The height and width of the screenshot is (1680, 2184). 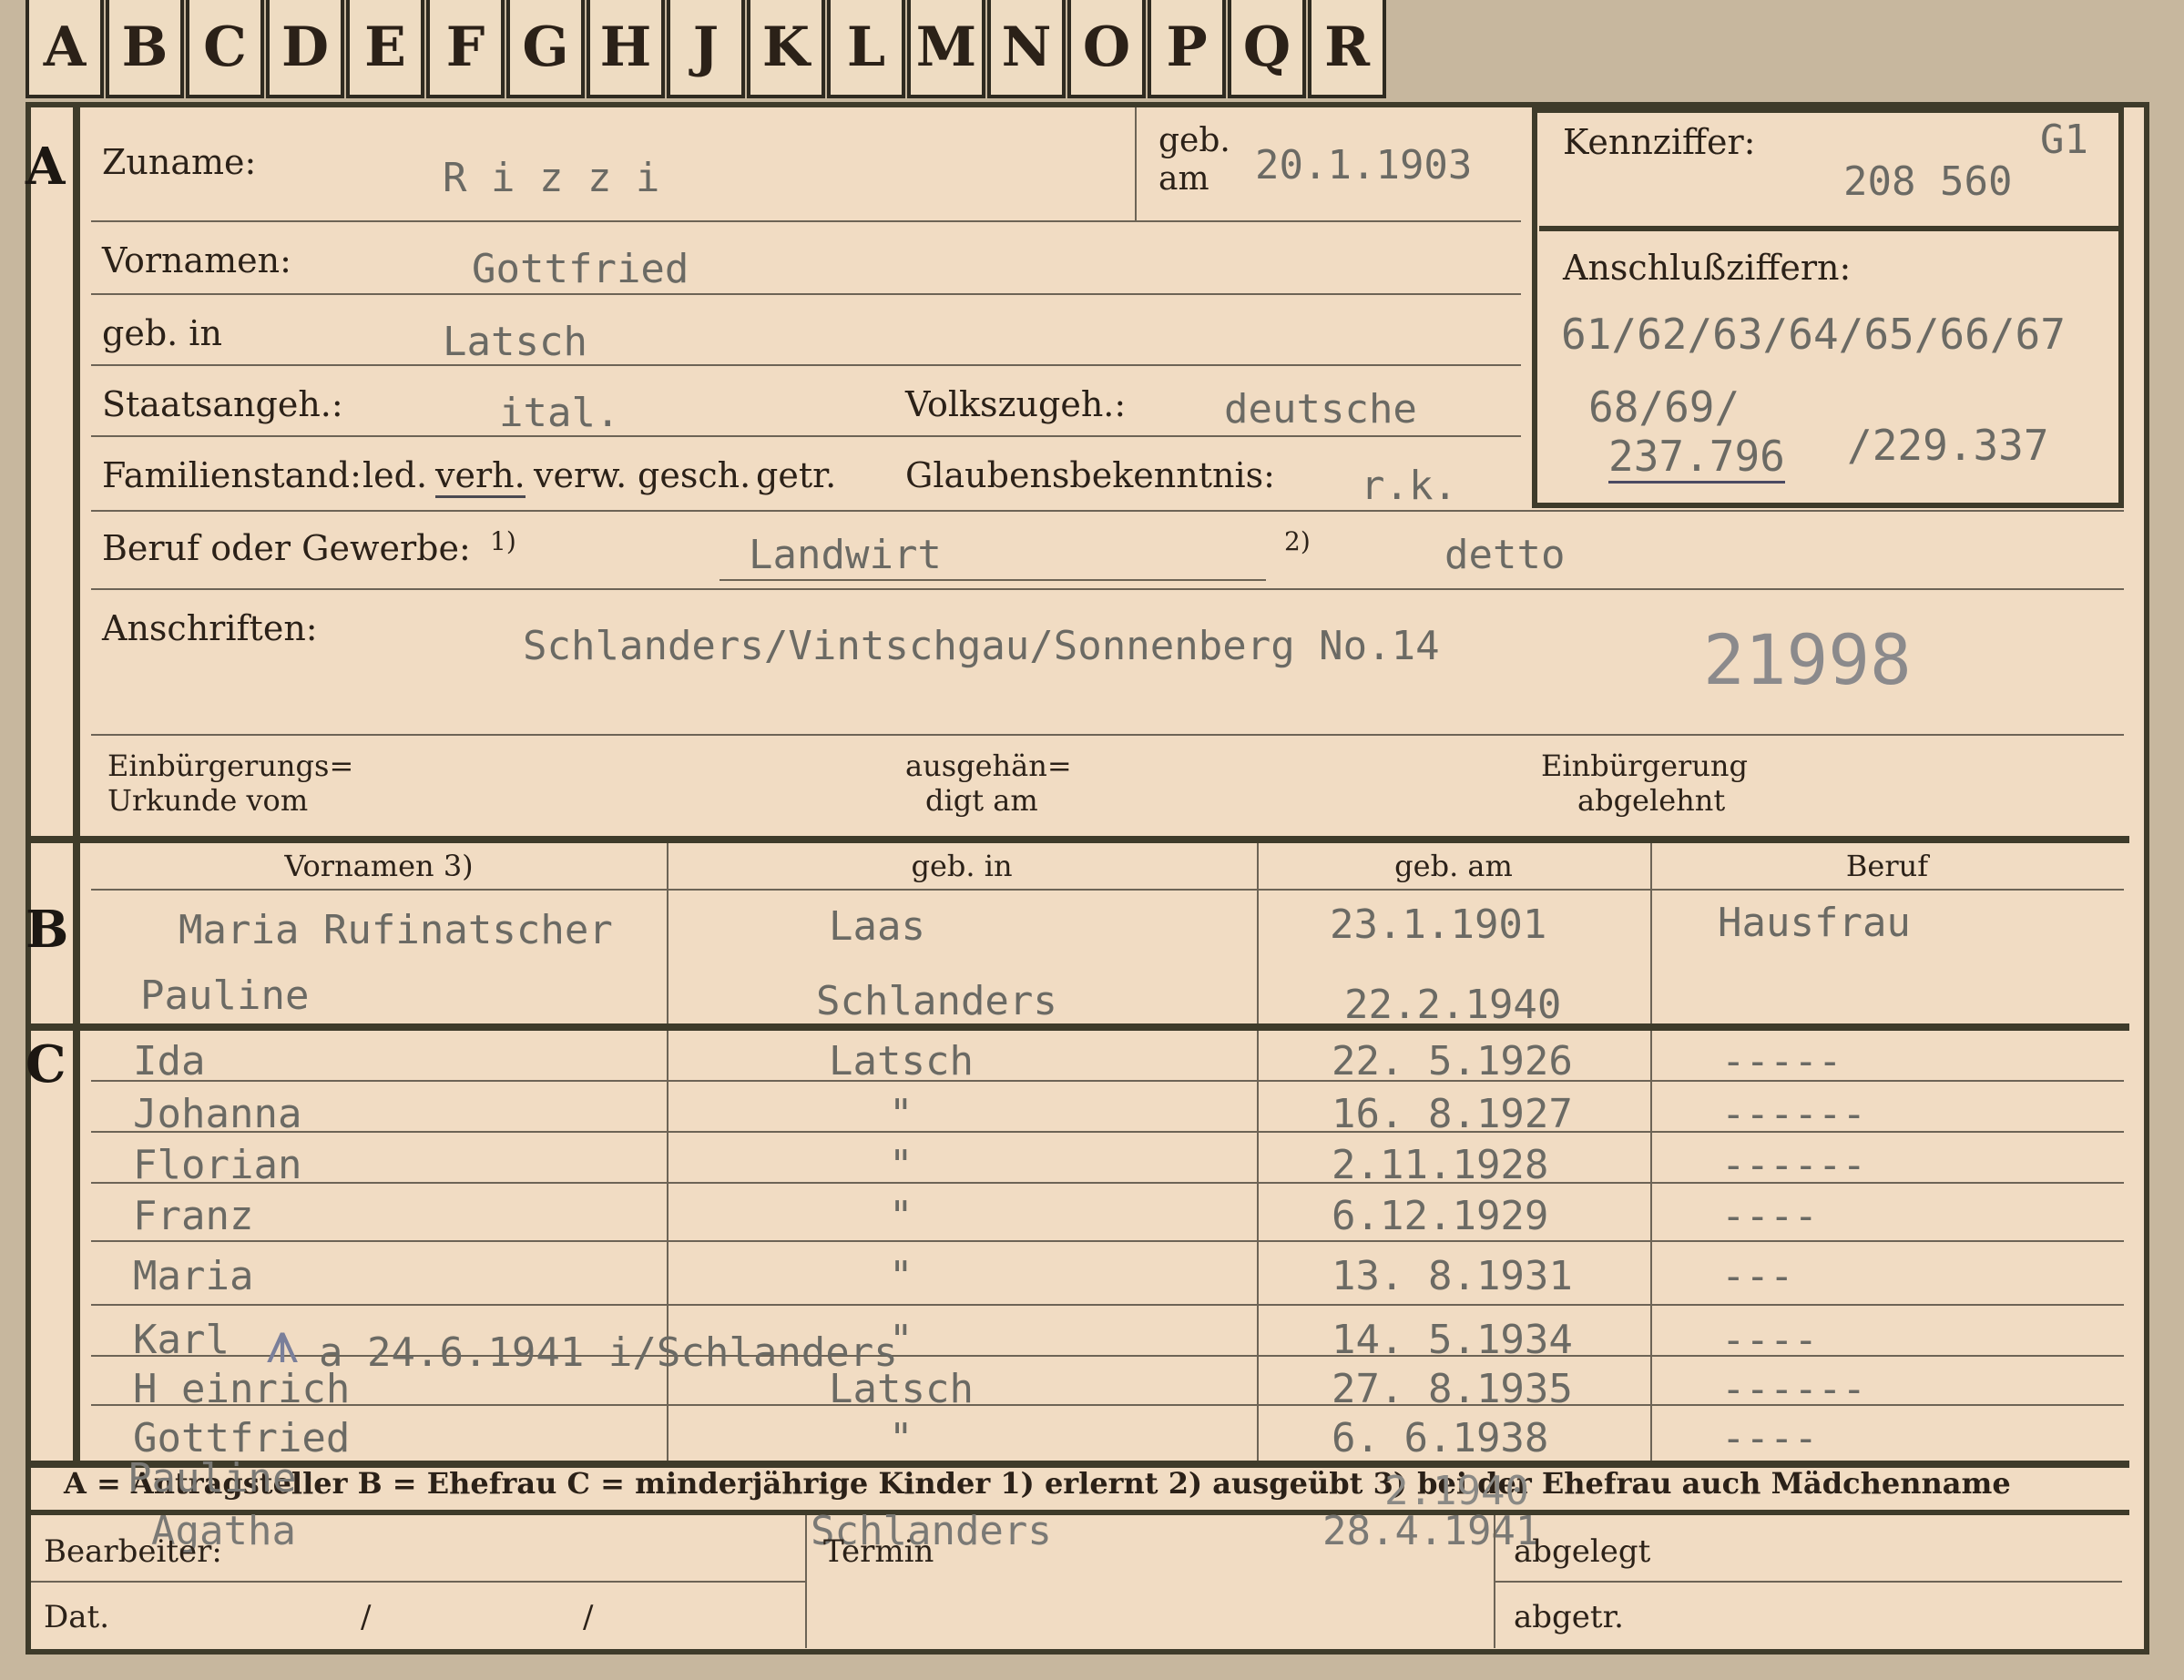 What do you see at coordinates (1505, 555) in the screenshot?
I see `beruf-ausgeuebt-value: detto` at bounding box center [1505, 555].